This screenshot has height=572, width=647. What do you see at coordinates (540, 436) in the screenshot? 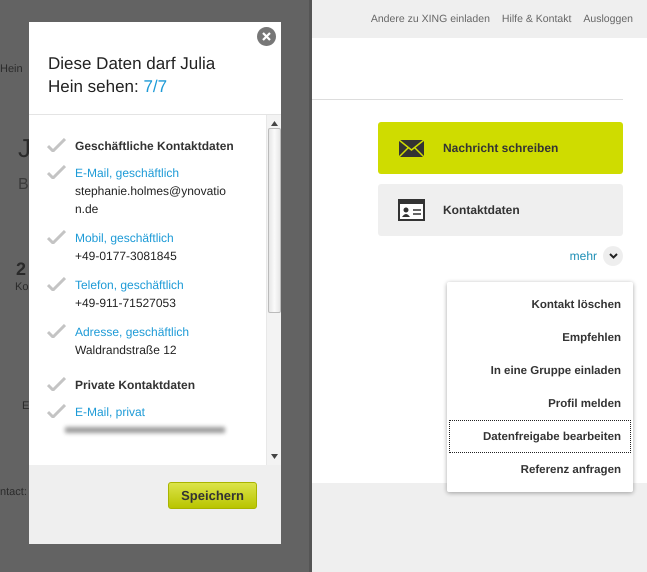
I see `menu-item: Datenfreigabe bearbeiten` at bounding box center [540, 436].